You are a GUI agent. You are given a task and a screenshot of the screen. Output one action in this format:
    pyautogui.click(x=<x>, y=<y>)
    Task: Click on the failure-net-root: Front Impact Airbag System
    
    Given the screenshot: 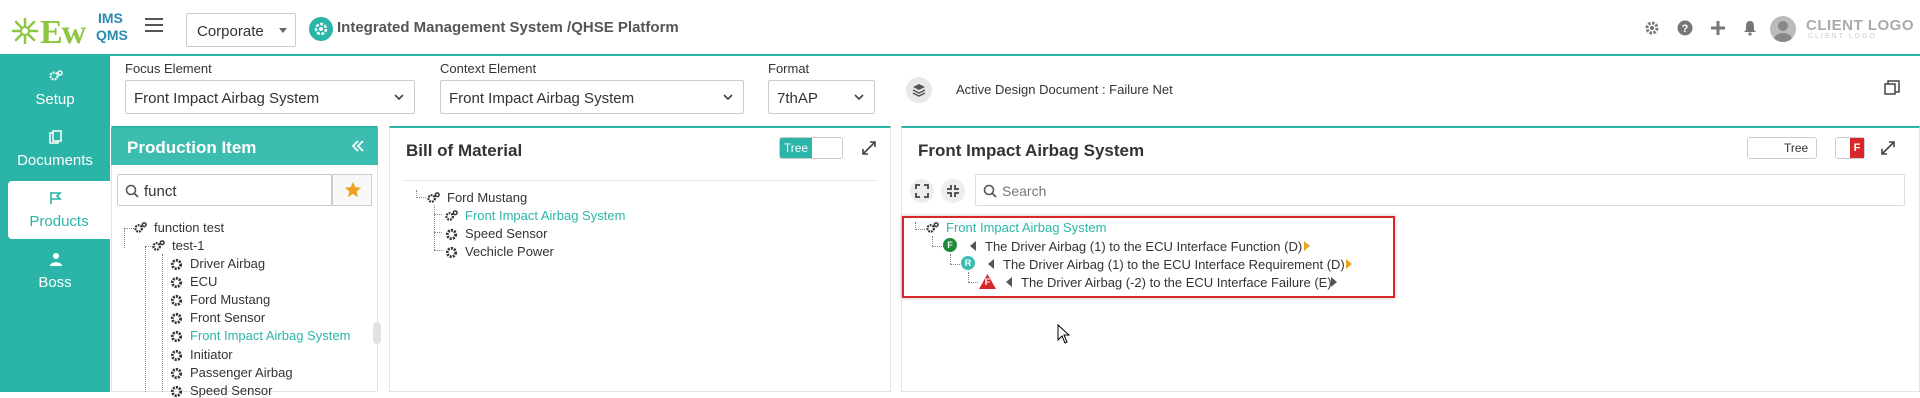 What is the action you would take?
    pyautogui.click(x=1016, y=227)
    